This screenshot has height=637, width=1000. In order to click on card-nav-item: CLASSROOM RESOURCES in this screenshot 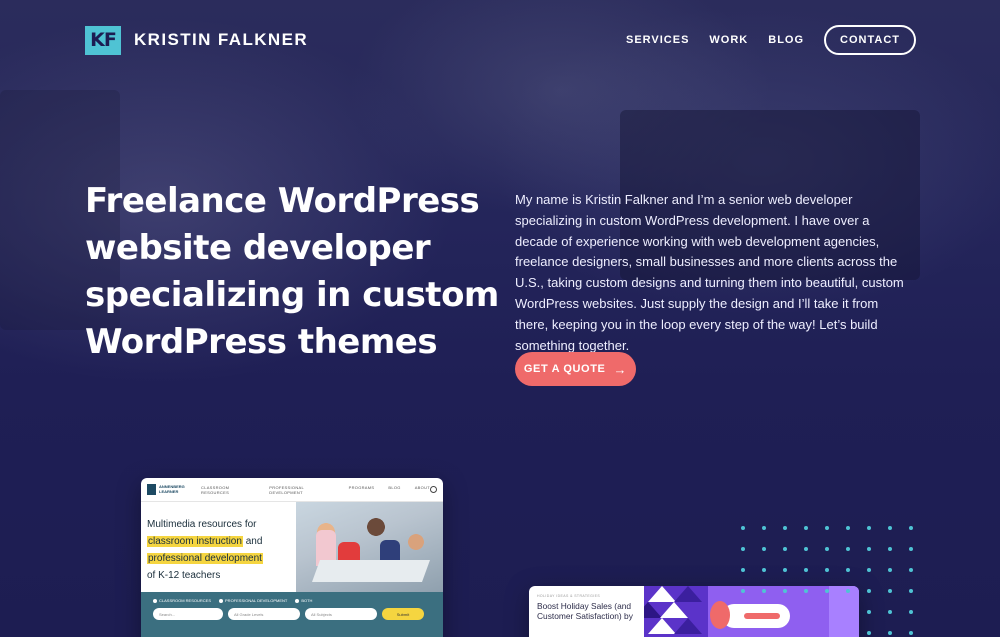, I will do `click(215, 489)`.